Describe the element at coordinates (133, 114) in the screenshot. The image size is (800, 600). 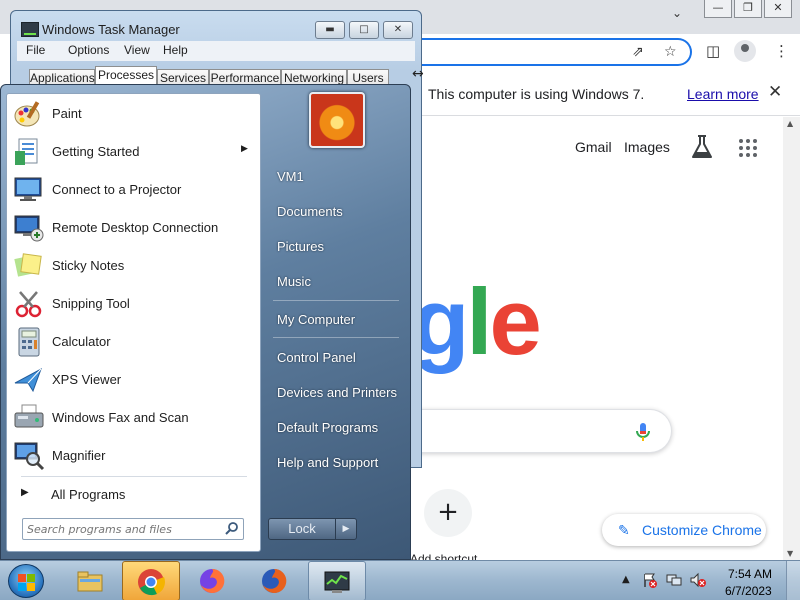
I see `program-paint: Paint` at that location.